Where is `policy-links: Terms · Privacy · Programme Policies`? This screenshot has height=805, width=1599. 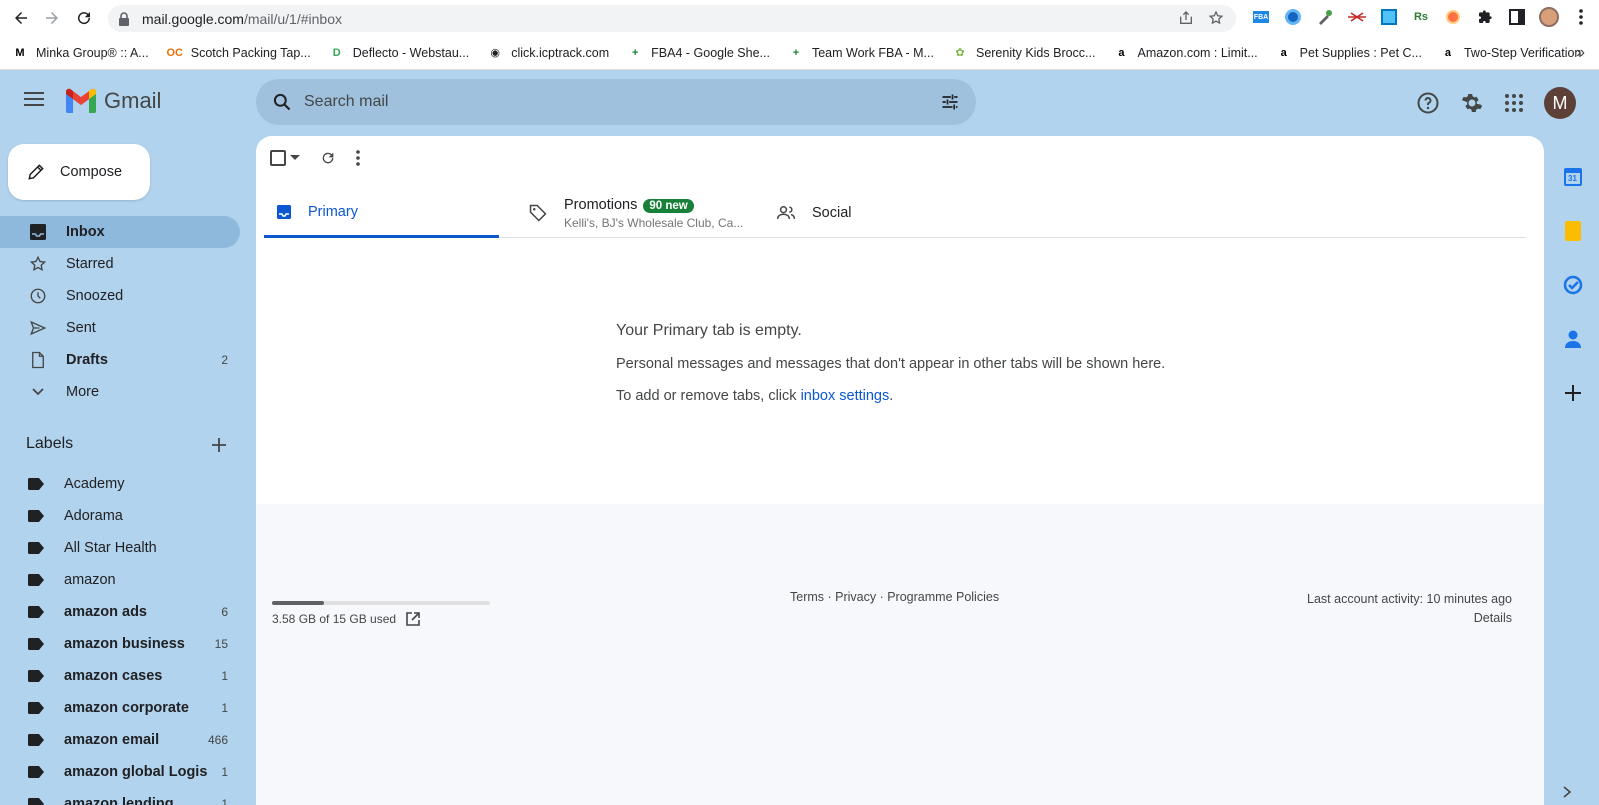 policy-links: Terms · Privacy · Programme Policies is located at coordinates (894, 597).